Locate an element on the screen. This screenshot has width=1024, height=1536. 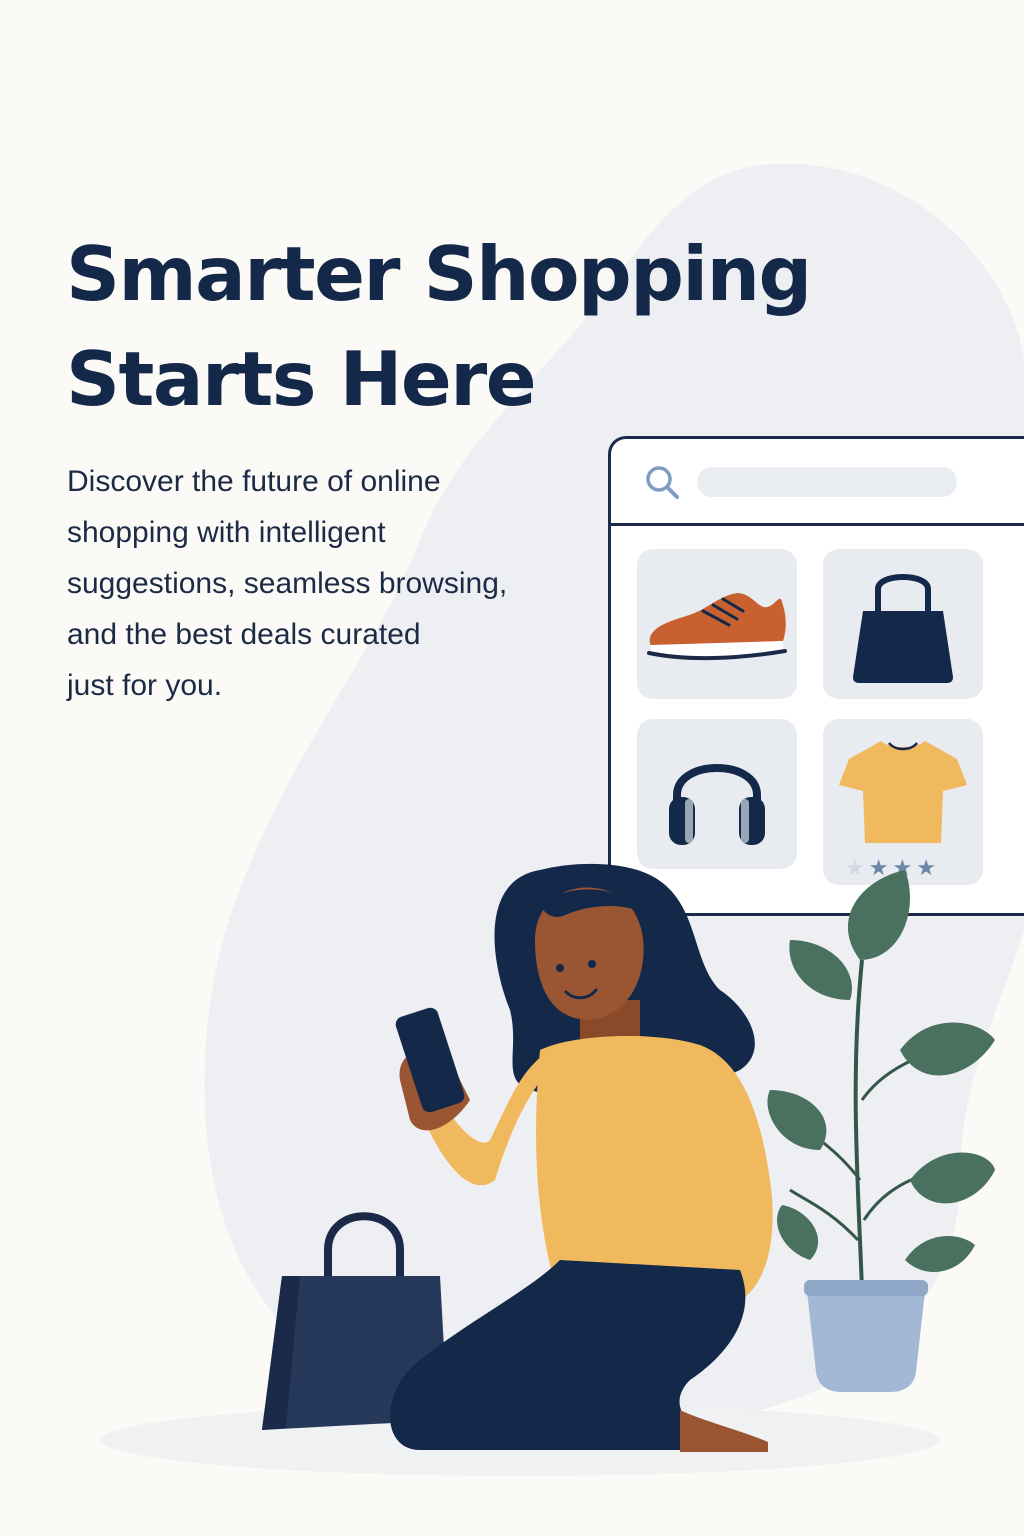
intro-line: and the best deals curated is located at coordinates (244, 634).